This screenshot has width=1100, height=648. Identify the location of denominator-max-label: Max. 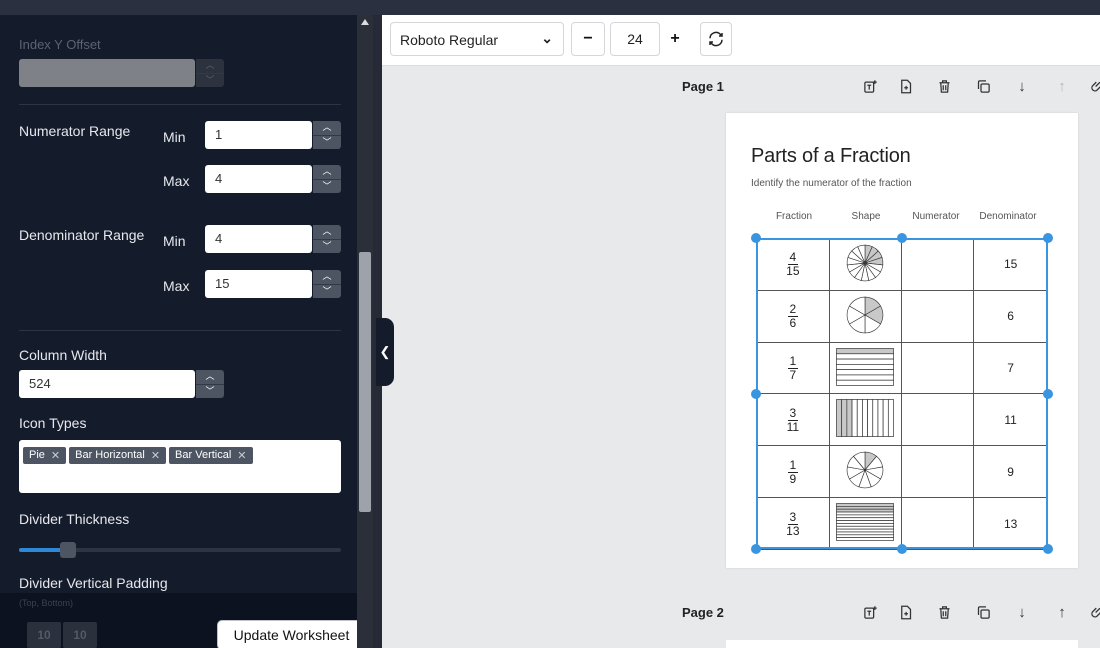
(176, 286).